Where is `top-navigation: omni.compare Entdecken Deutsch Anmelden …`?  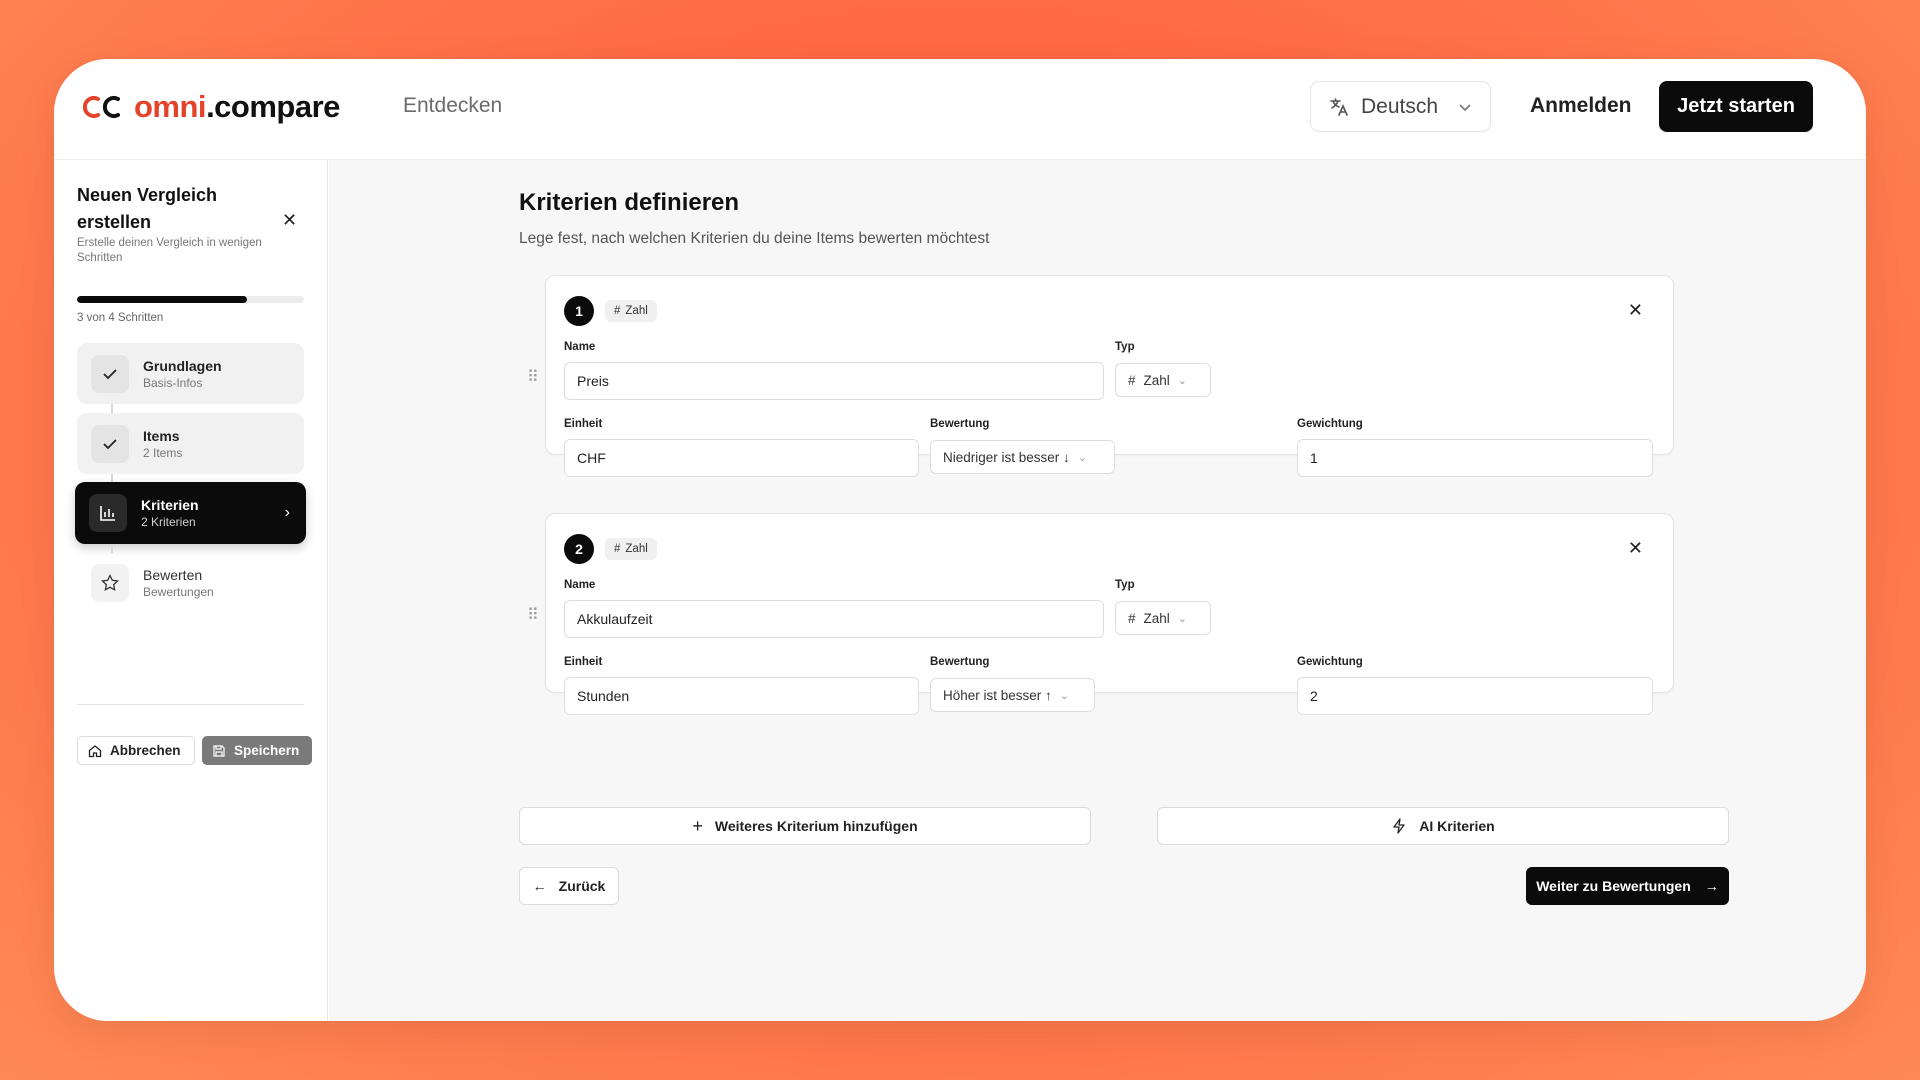 top-navigation: omni.compare Entdecken Deutsch Anmelden … is located at coordinates (960, 109).